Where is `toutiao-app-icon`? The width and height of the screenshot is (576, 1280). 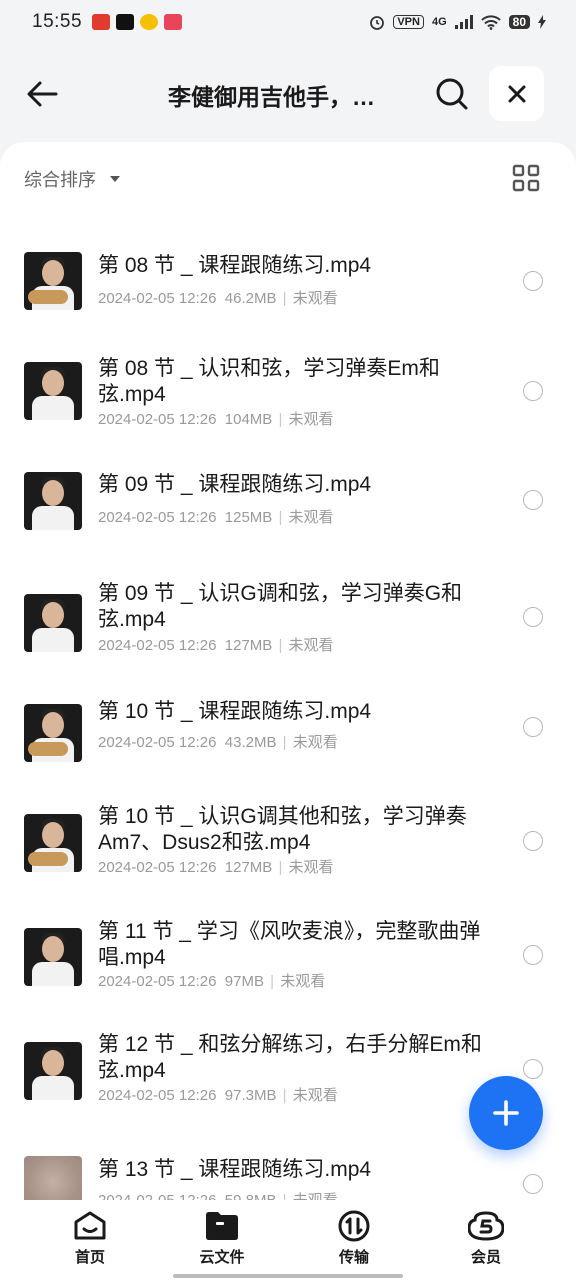 toutiao-app-icon is located at coordinates (101, 22).